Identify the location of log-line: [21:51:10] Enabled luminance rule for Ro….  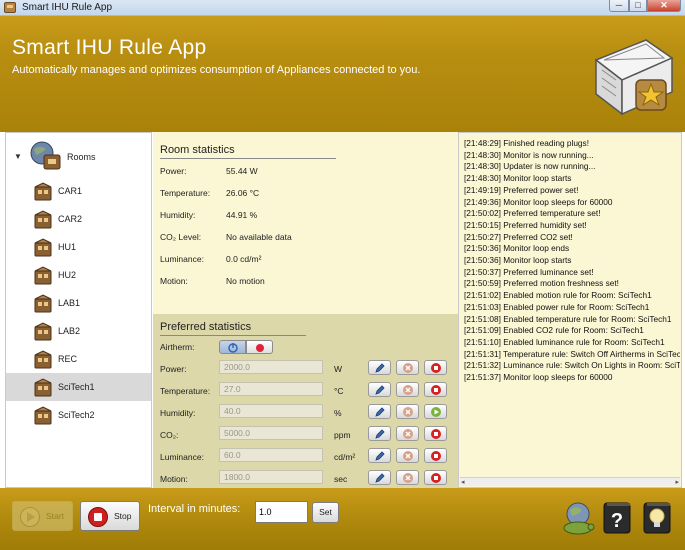
(564, 341).